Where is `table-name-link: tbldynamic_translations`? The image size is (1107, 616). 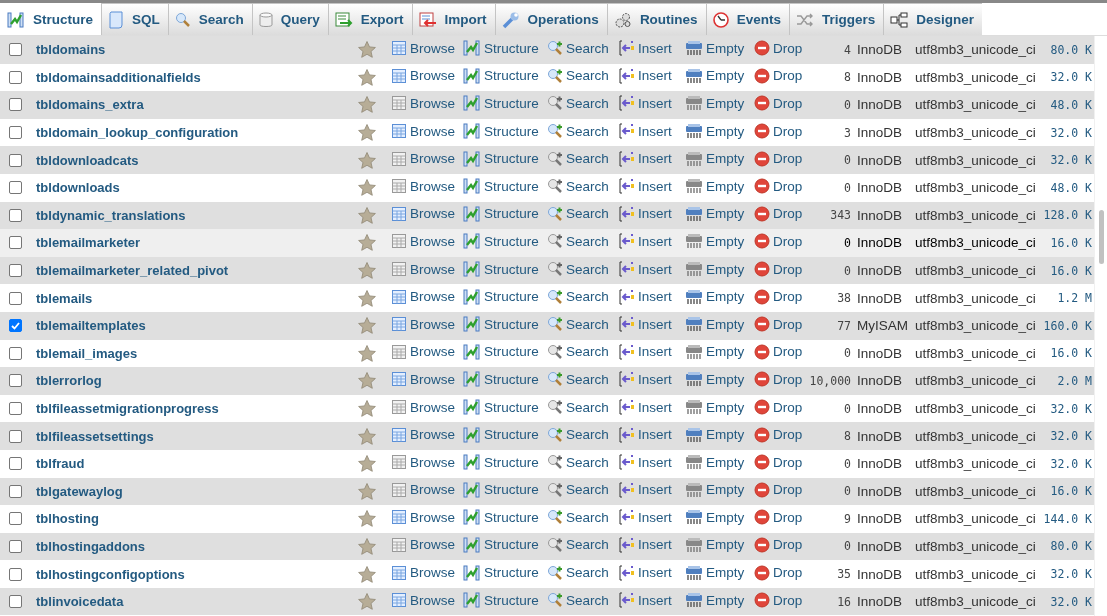 table-name-link: tbldynamic_translations is located at coordinates (108, 215).